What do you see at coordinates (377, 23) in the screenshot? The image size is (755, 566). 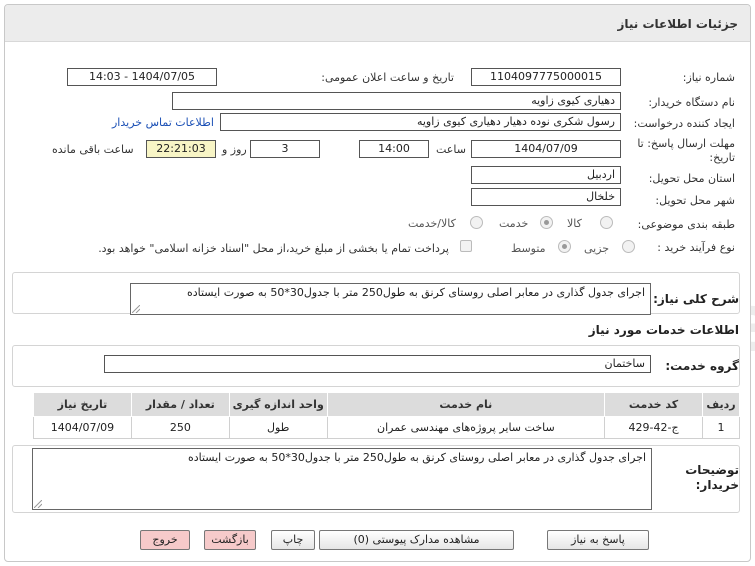 I see `panel-header: جزئیات اطلاعات نیاز` at bounding box center [377, 23].